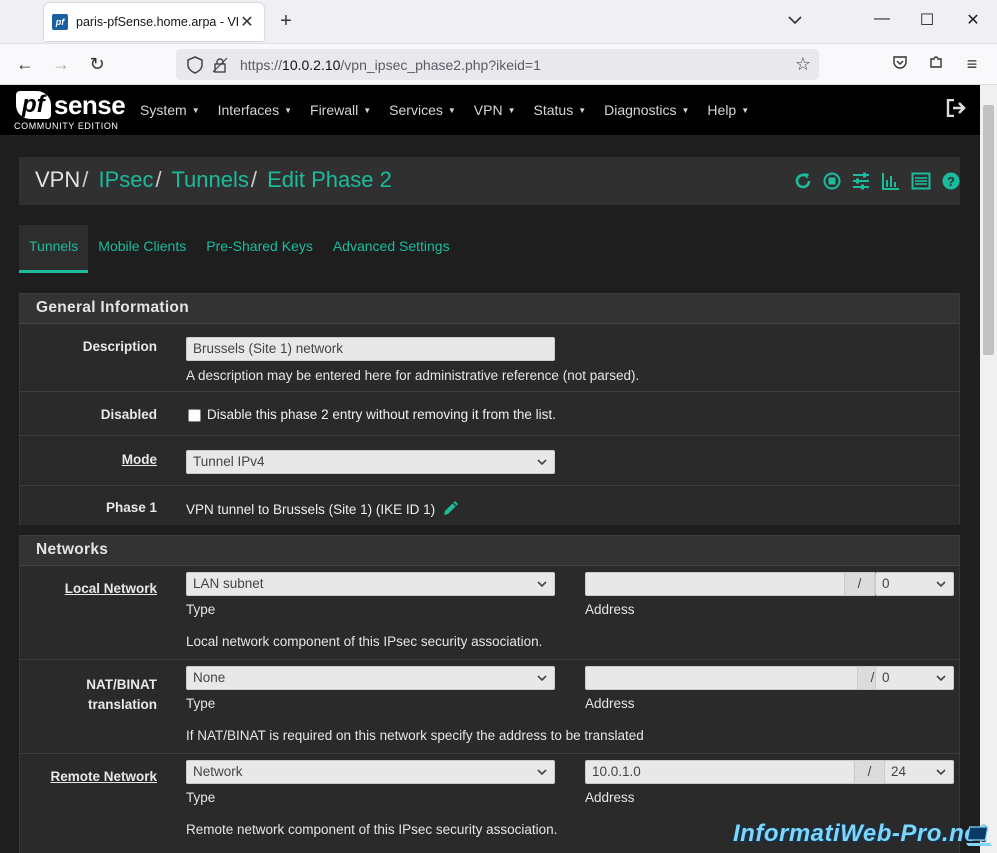 This screenshot has width=997, height=853. Describe the element at coordinates (832, 181) in the screenshot. I see `stop-service-icon` at that location.